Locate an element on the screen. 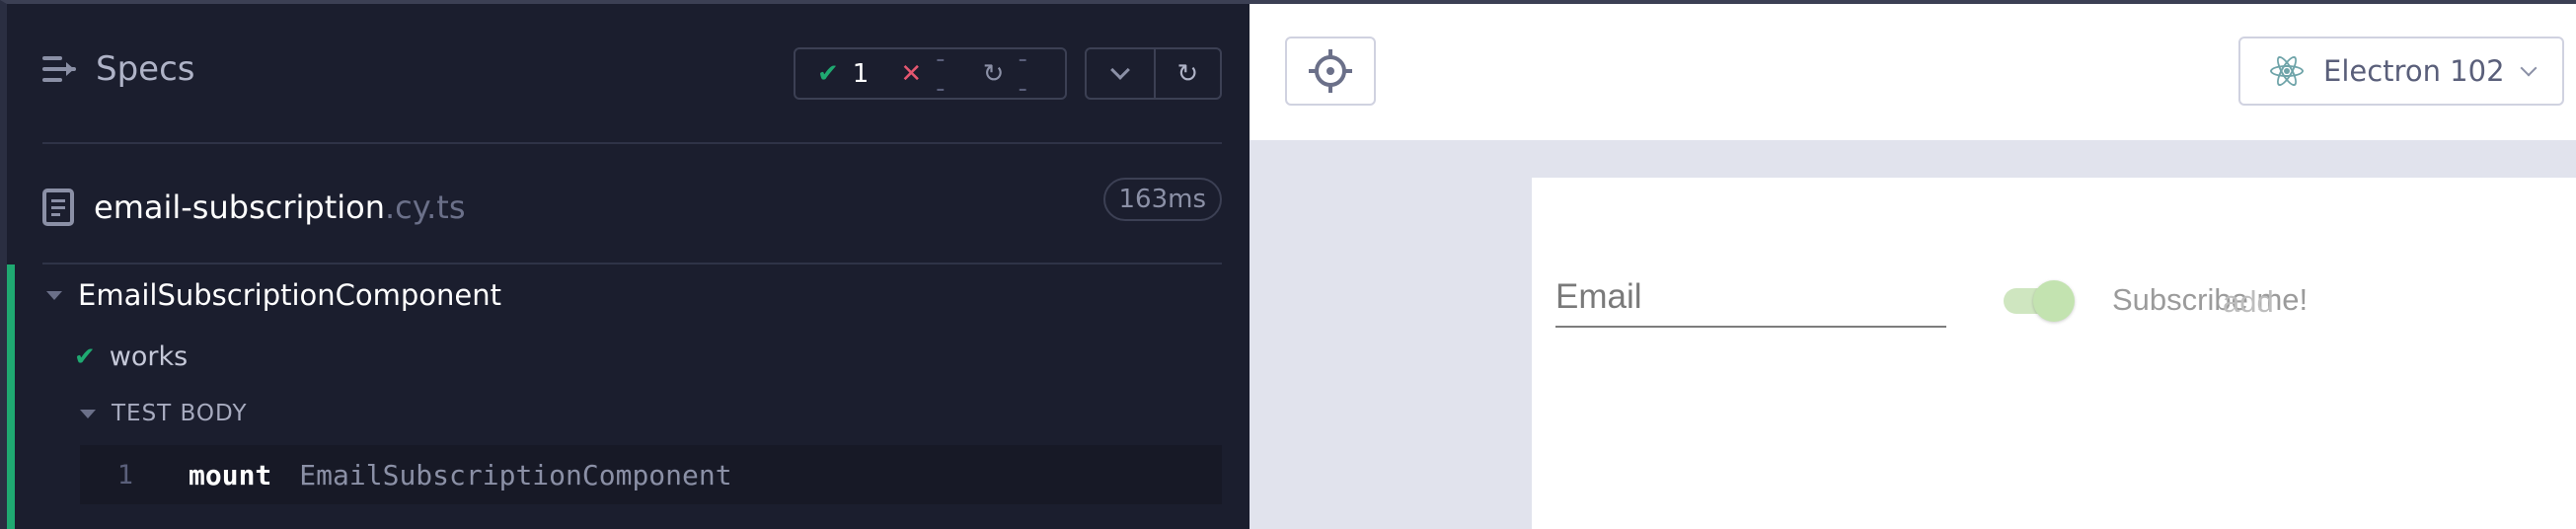 The image size is (2576, 529). document-icon is located at coordinates (58, 207).